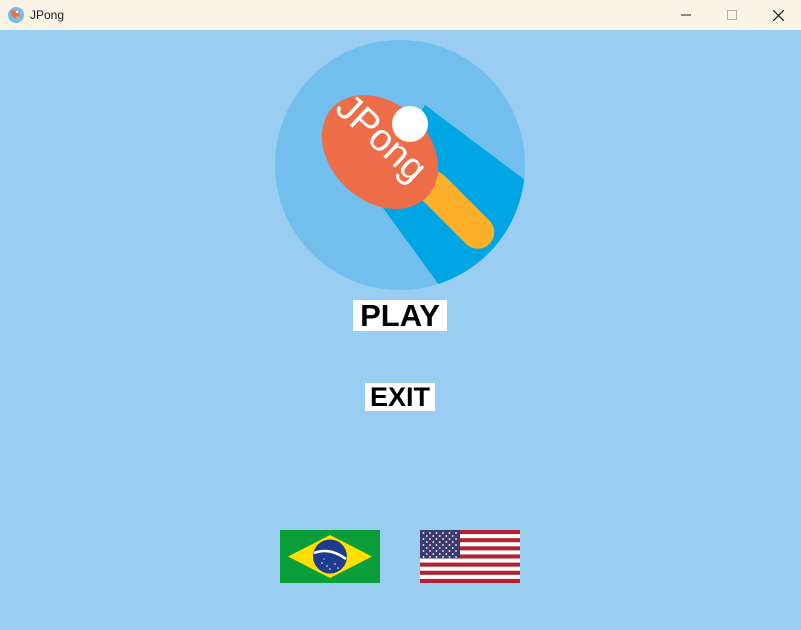 The height and width of the screenshot is (630, 801). I want to click on exit-button: EXIT, so click(400, 397).